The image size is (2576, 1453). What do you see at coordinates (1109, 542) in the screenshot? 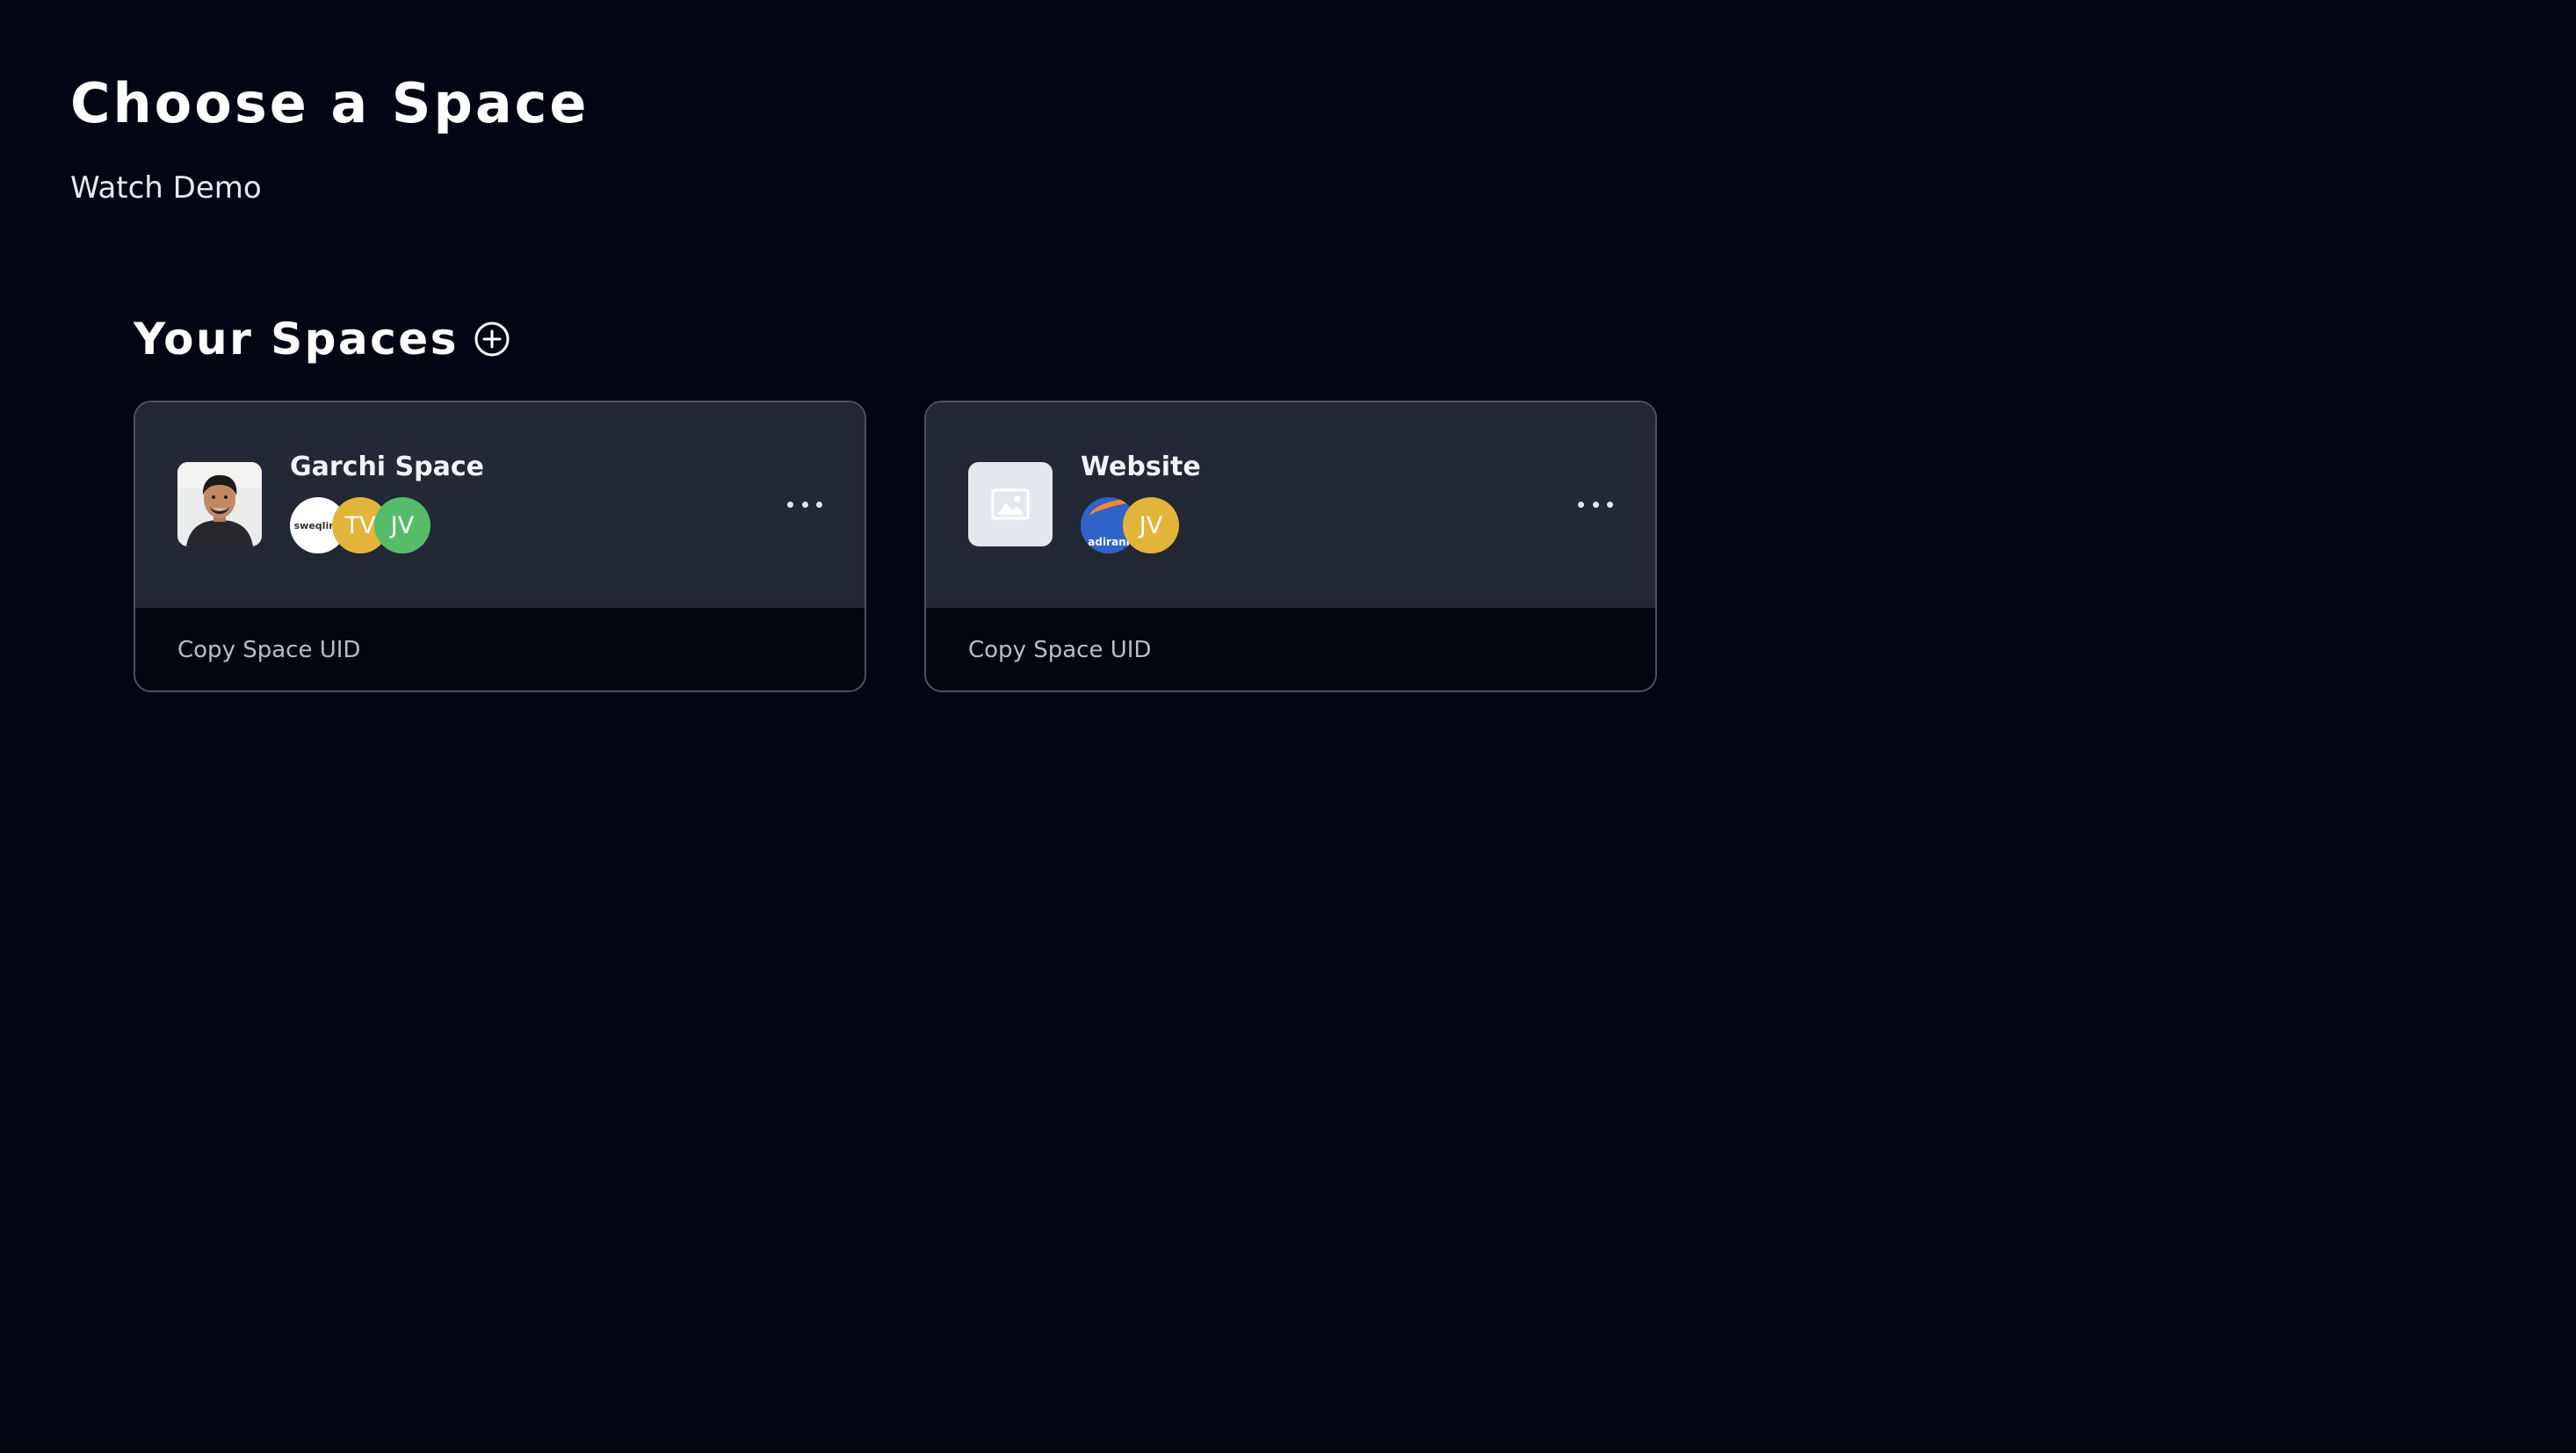
I see `member-logo-label: adirani` at bounding box center [1109, 542].